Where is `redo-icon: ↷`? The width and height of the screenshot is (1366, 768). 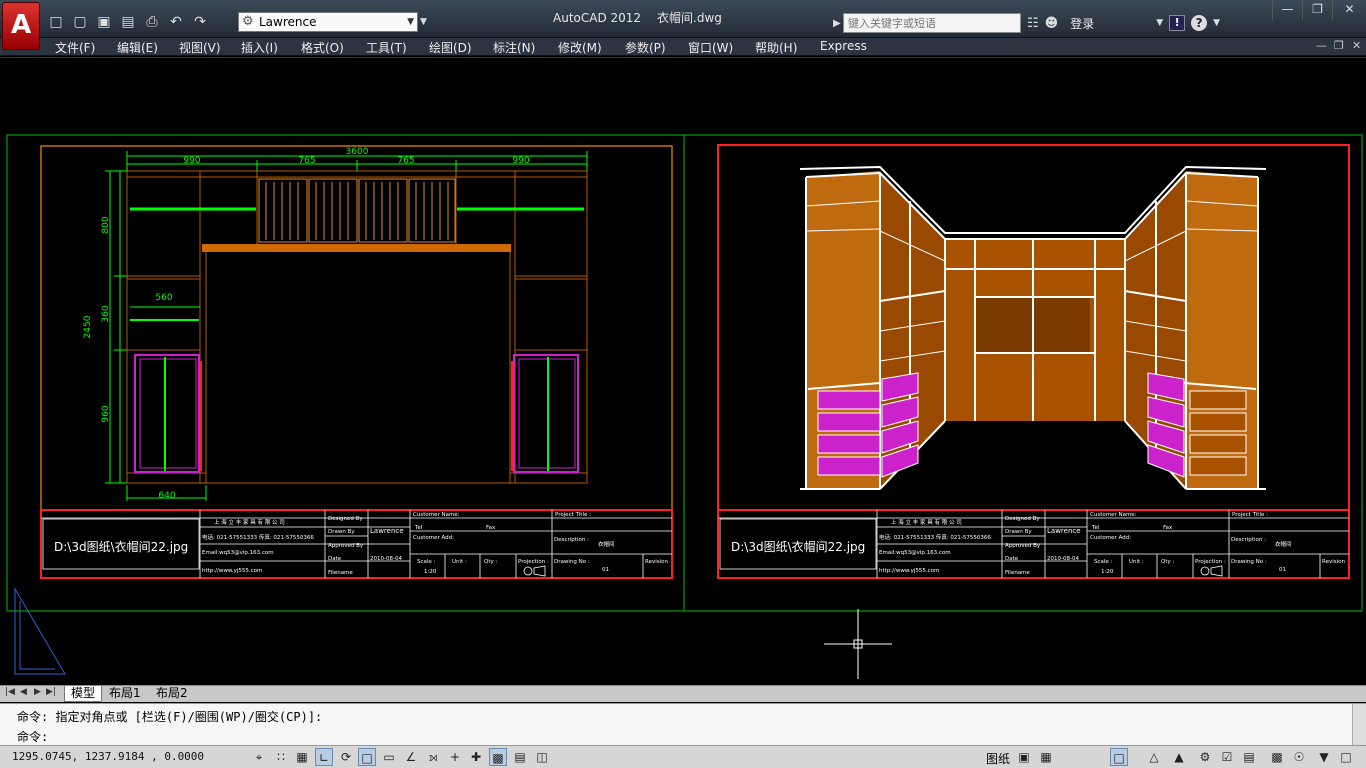
redo-icon: ↷ is located at coordinates (200, 22).